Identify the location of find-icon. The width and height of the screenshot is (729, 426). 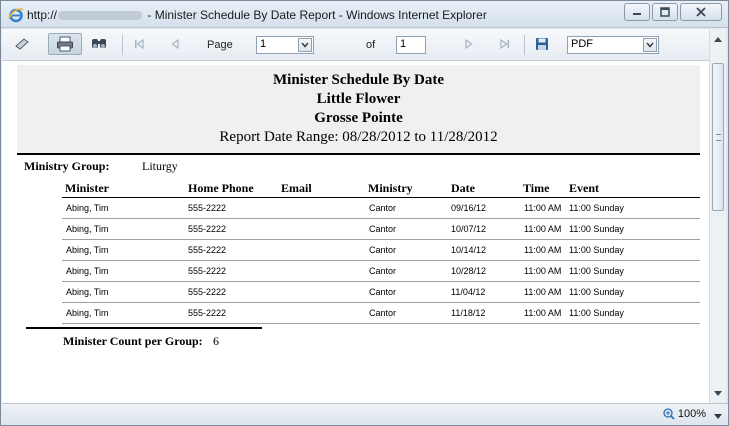
(99, 43).